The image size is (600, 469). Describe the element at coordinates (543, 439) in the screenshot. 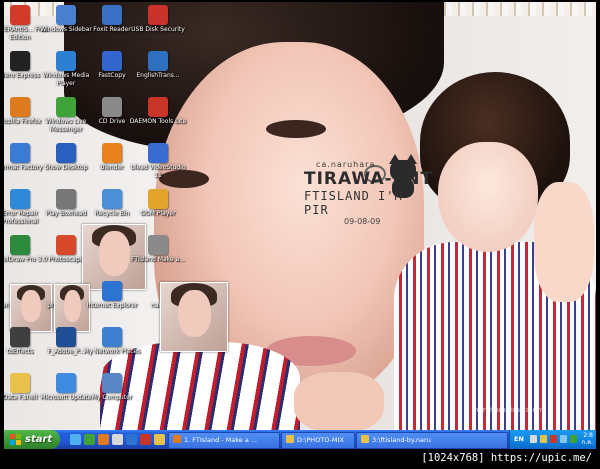

I see `tray-shield-icon` at that location.